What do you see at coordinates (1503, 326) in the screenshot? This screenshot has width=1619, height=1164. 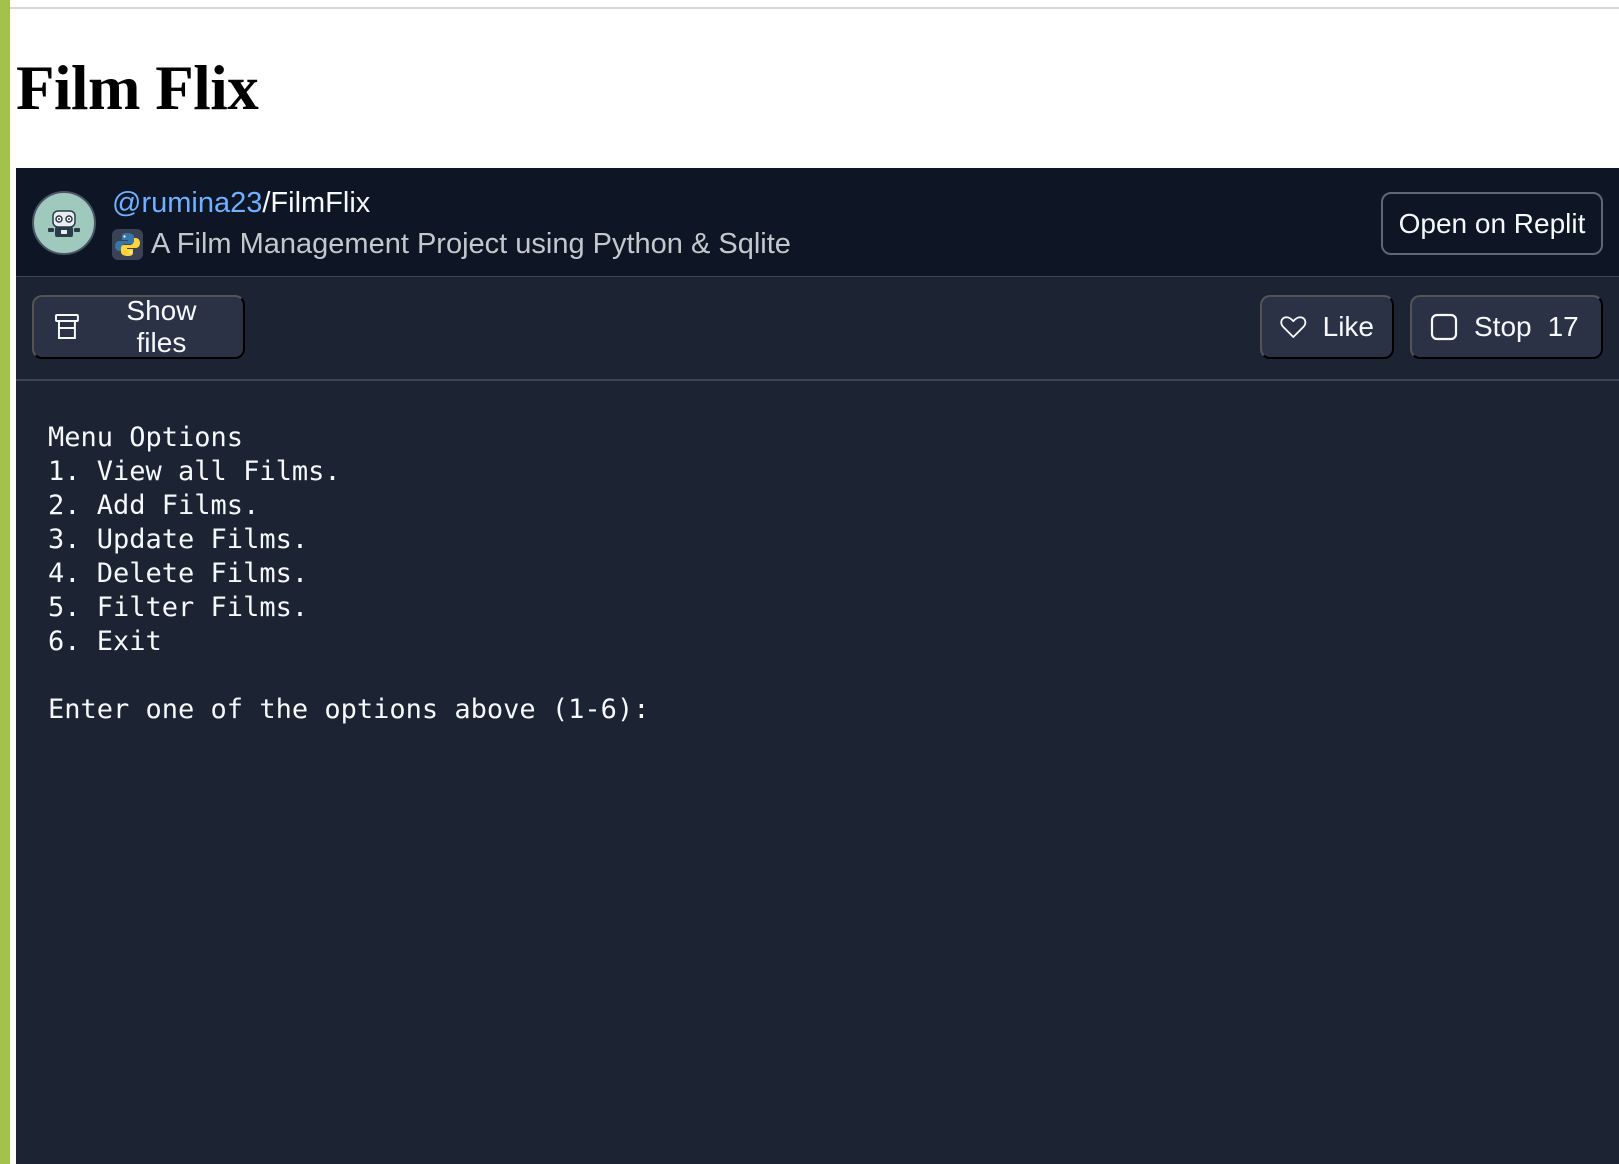 I see `stop-label: Stop` at bounding box center [1503, 326].